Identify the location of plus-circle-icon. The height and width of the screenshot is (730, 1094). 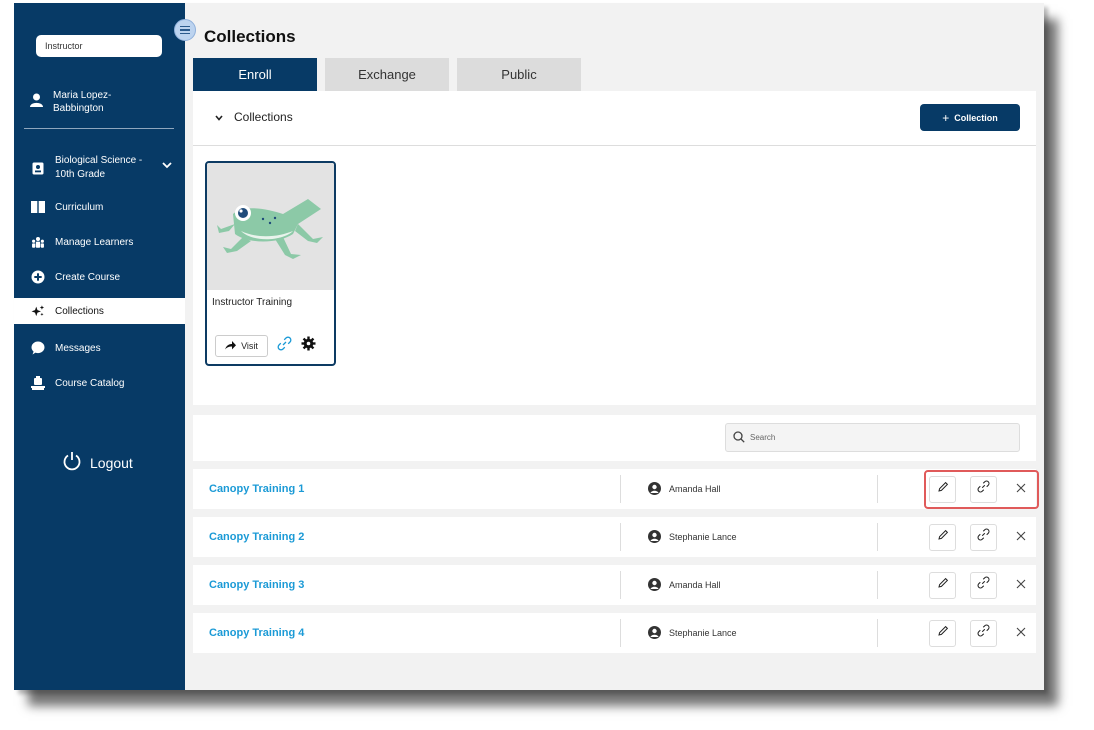
(38, 277).